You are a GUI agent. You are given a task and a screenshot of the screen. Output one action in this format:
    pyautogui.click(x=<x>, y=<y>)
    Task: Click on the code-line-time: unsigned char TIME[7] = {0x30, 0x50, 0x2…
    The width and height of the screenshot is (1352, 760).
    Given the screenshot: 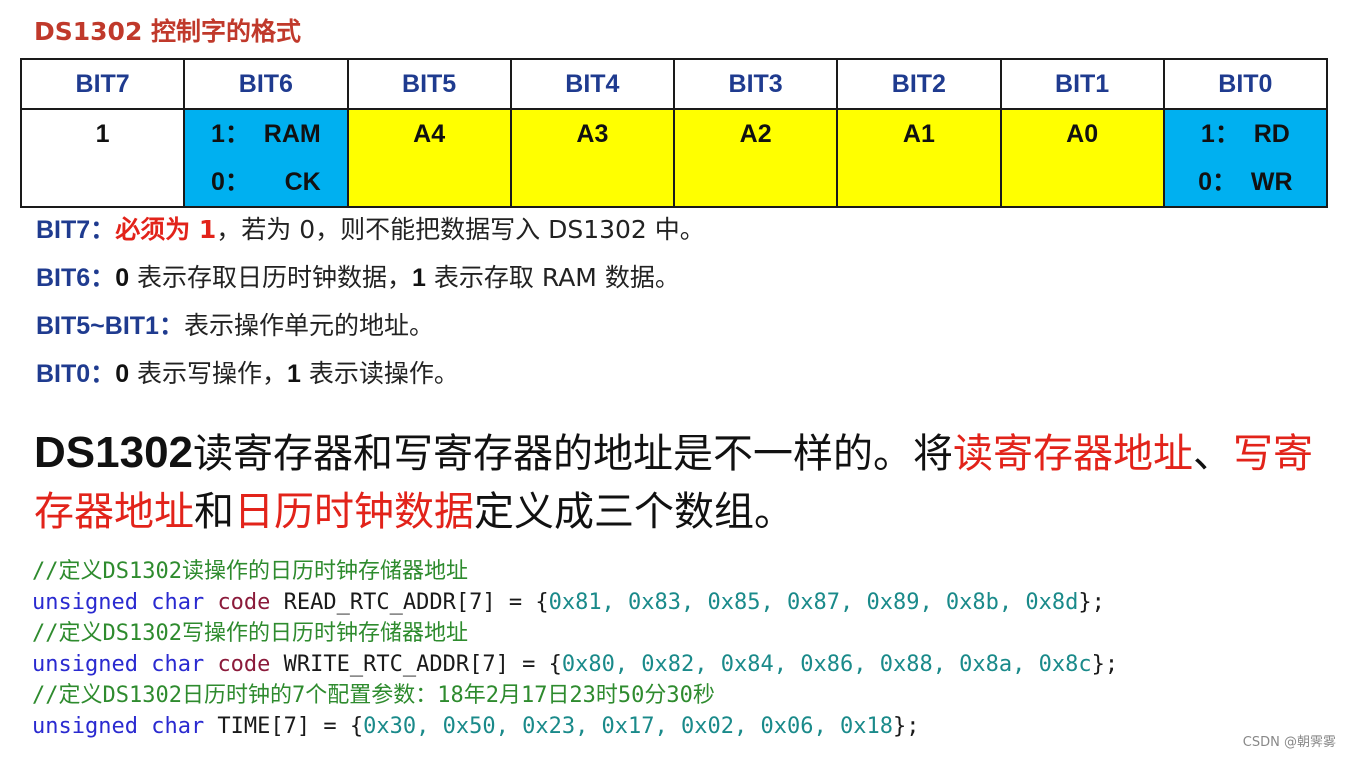 What is the action you would take?
    pyautogui.click(x=575, y=726)
    